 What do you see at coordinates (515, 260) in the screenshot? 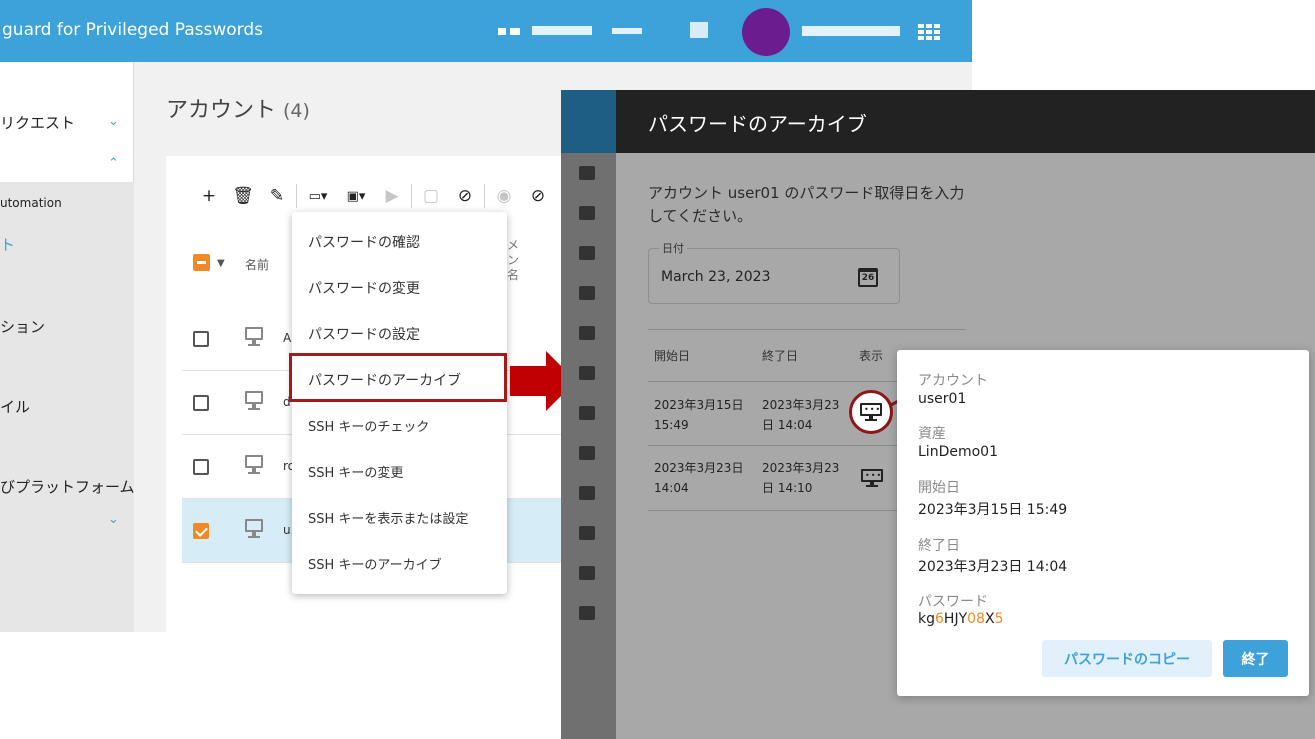
I see `column-header-extra: メン名` at bounding box center [515, 260].